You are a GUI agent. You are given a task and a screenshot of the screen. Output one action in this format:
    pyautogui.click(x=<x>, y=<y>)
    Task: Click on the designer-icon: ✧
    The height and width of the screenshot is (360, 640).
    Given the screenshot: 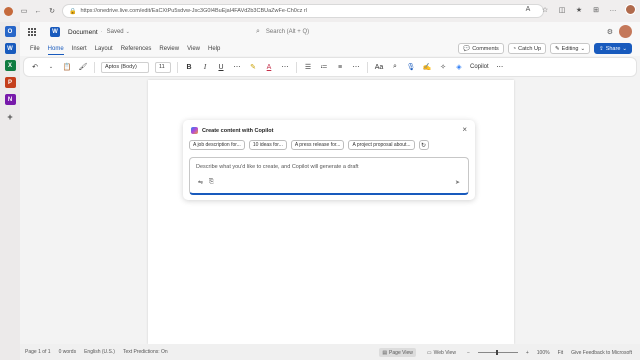 What is the action you would take?
    pyautogui.click(x=443, y=67)
    